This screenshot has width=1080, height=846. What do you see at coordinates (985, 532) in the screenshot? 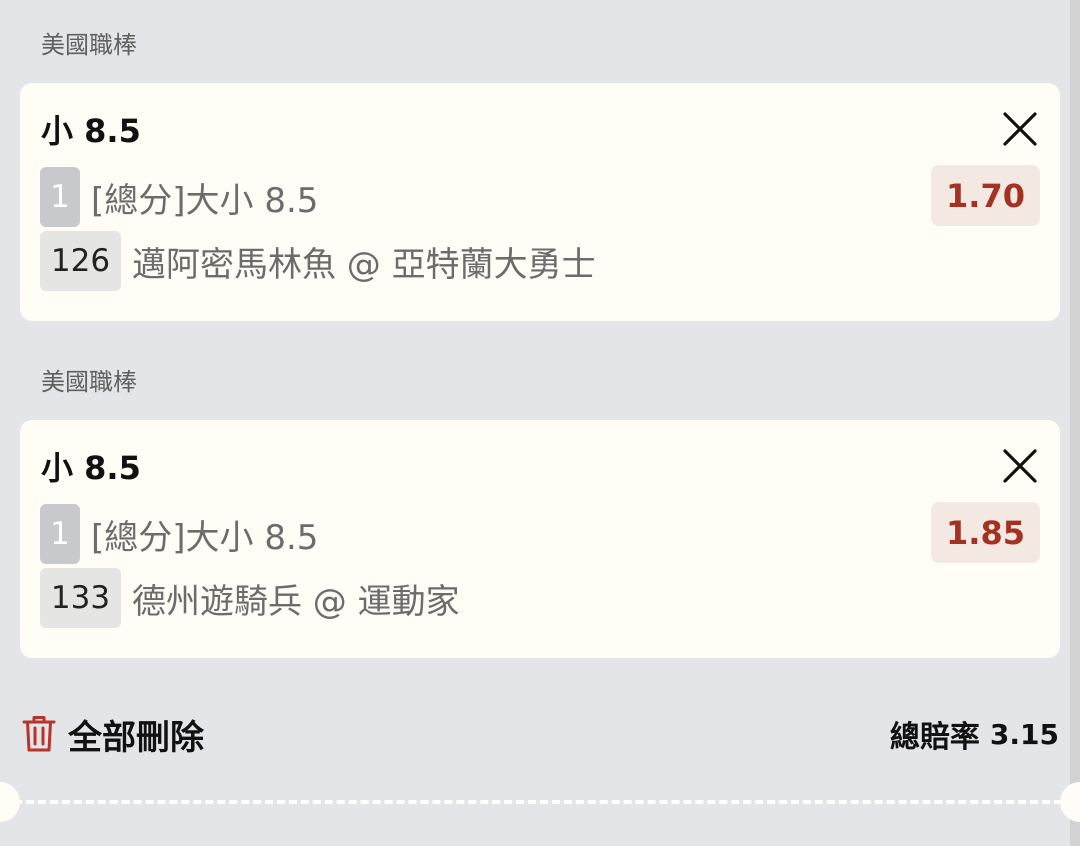
I see `odds-badge: 1.85` at bounding box center [985, 532].